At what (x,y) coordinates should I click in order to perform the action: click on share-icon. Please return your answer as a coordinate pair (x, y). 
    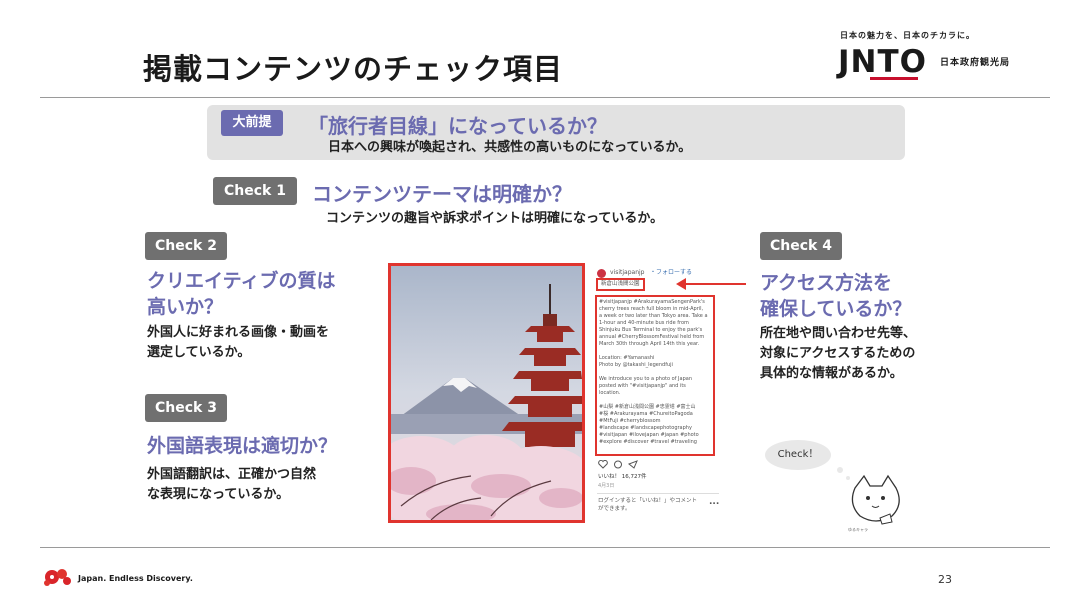
    Looking at the image, I should click on (633, 464).